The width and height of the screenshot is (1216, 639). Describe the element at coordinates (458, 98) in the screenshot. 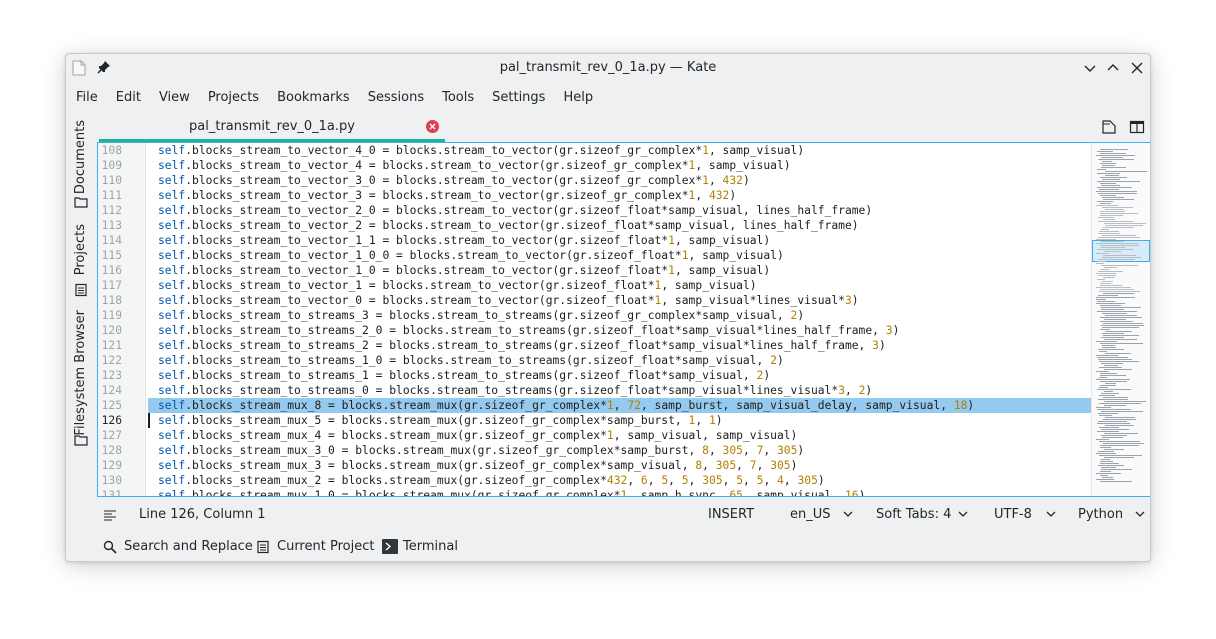

I see `menu-tools: Tools` at that location.